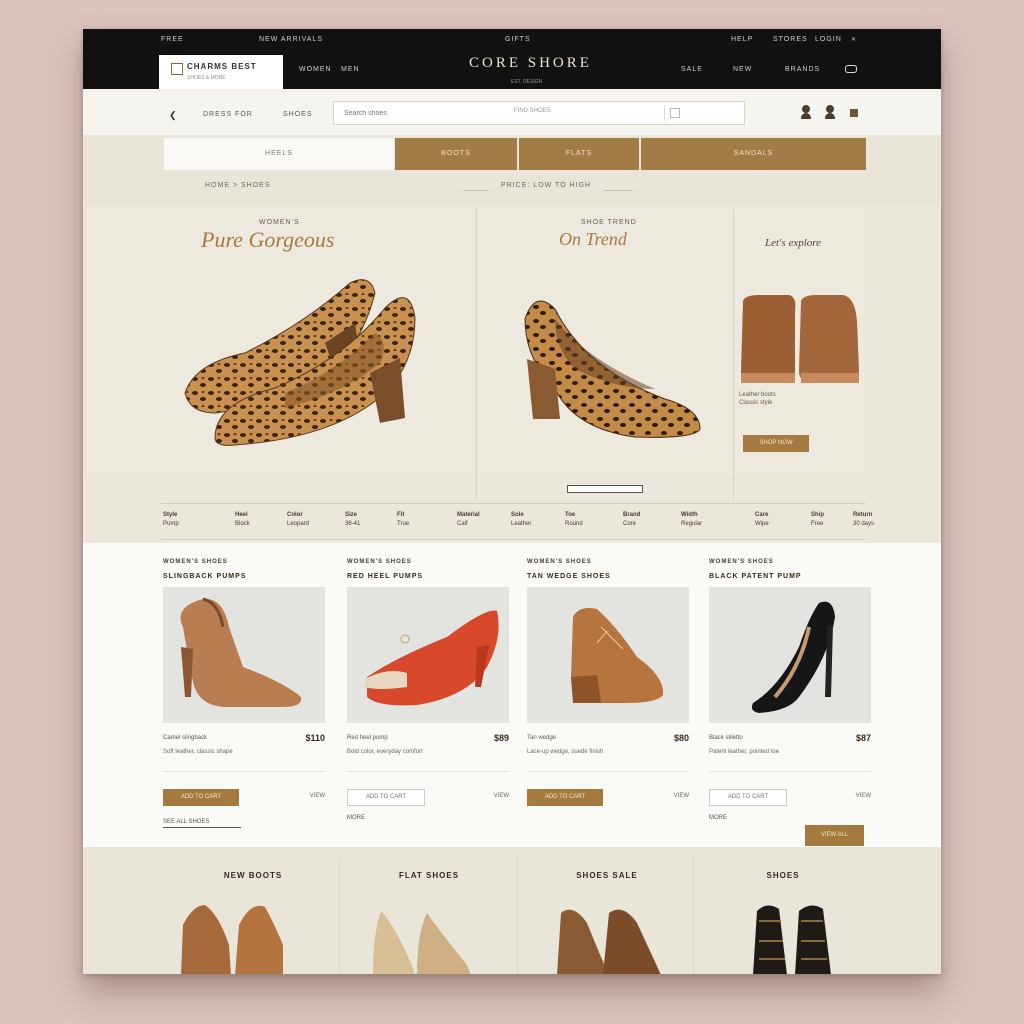 This screenshot has width=1024, height=1024. What do you see at coordinates (726, 738) in the screenshot?
I see `product-name: Black stiletto` at bounding box center [726, 738].